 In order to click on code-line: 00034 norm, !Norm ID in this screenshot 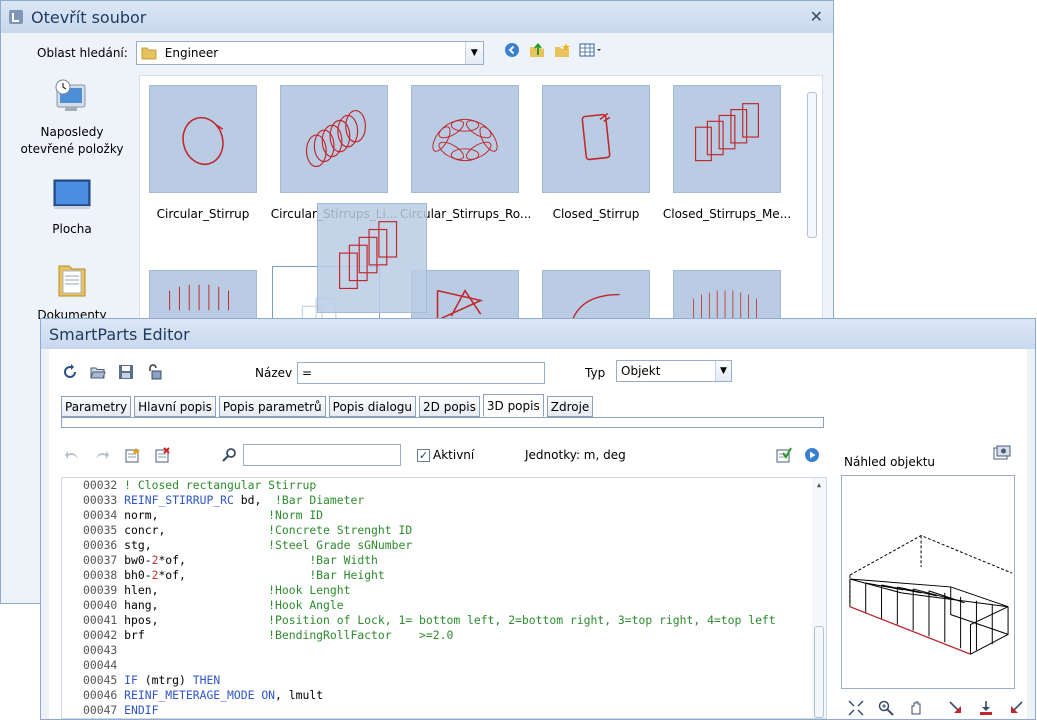, I will do `click(444, 515)`.